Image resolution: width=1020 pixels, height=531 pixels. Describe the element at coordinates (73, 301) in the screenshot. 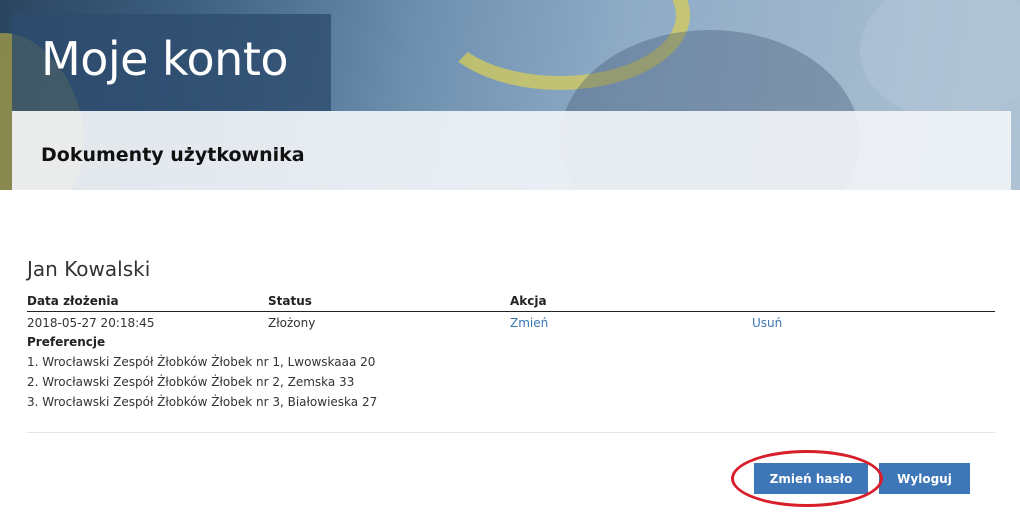

I see `column-header-date: Data złożenia` at that location.